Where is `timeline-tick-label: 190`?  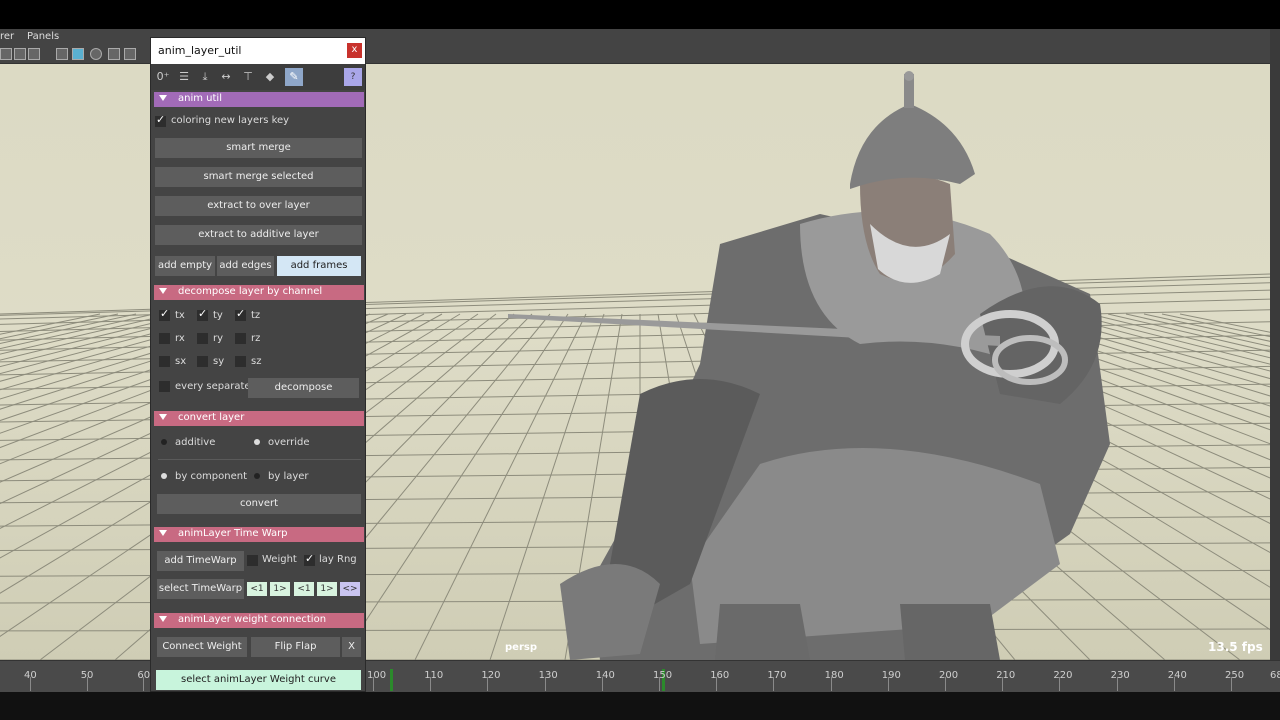
timeline-tick-label: 190 is located at coordinates (891, 675).